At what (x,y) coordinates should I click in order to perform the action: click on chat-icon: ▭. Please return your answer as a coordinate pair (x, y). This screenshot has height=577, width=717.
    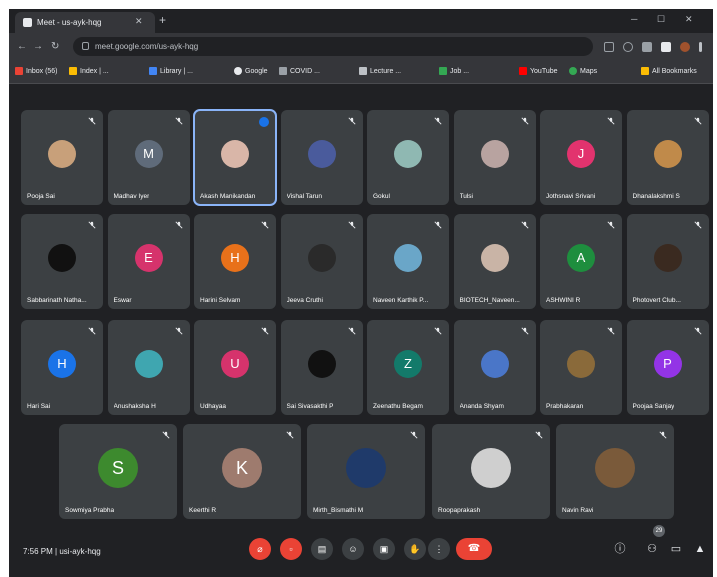
    Looking at the image, I should click on (676, 549).